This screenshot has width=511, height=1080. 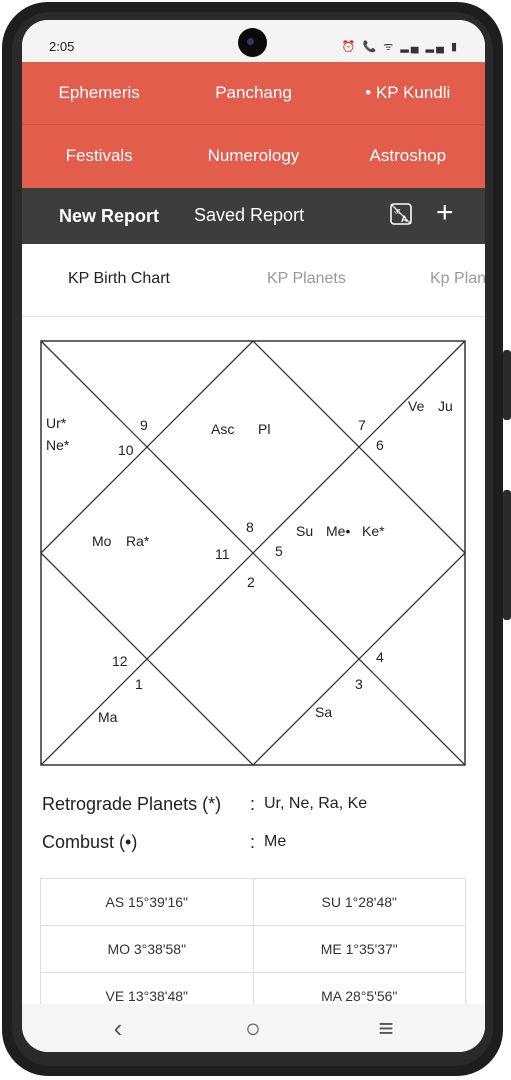 What do you see at coordinates (386, 1028) in the screenshot?
I see `menu-icon: ≡` at bounding box center [386, 1028].